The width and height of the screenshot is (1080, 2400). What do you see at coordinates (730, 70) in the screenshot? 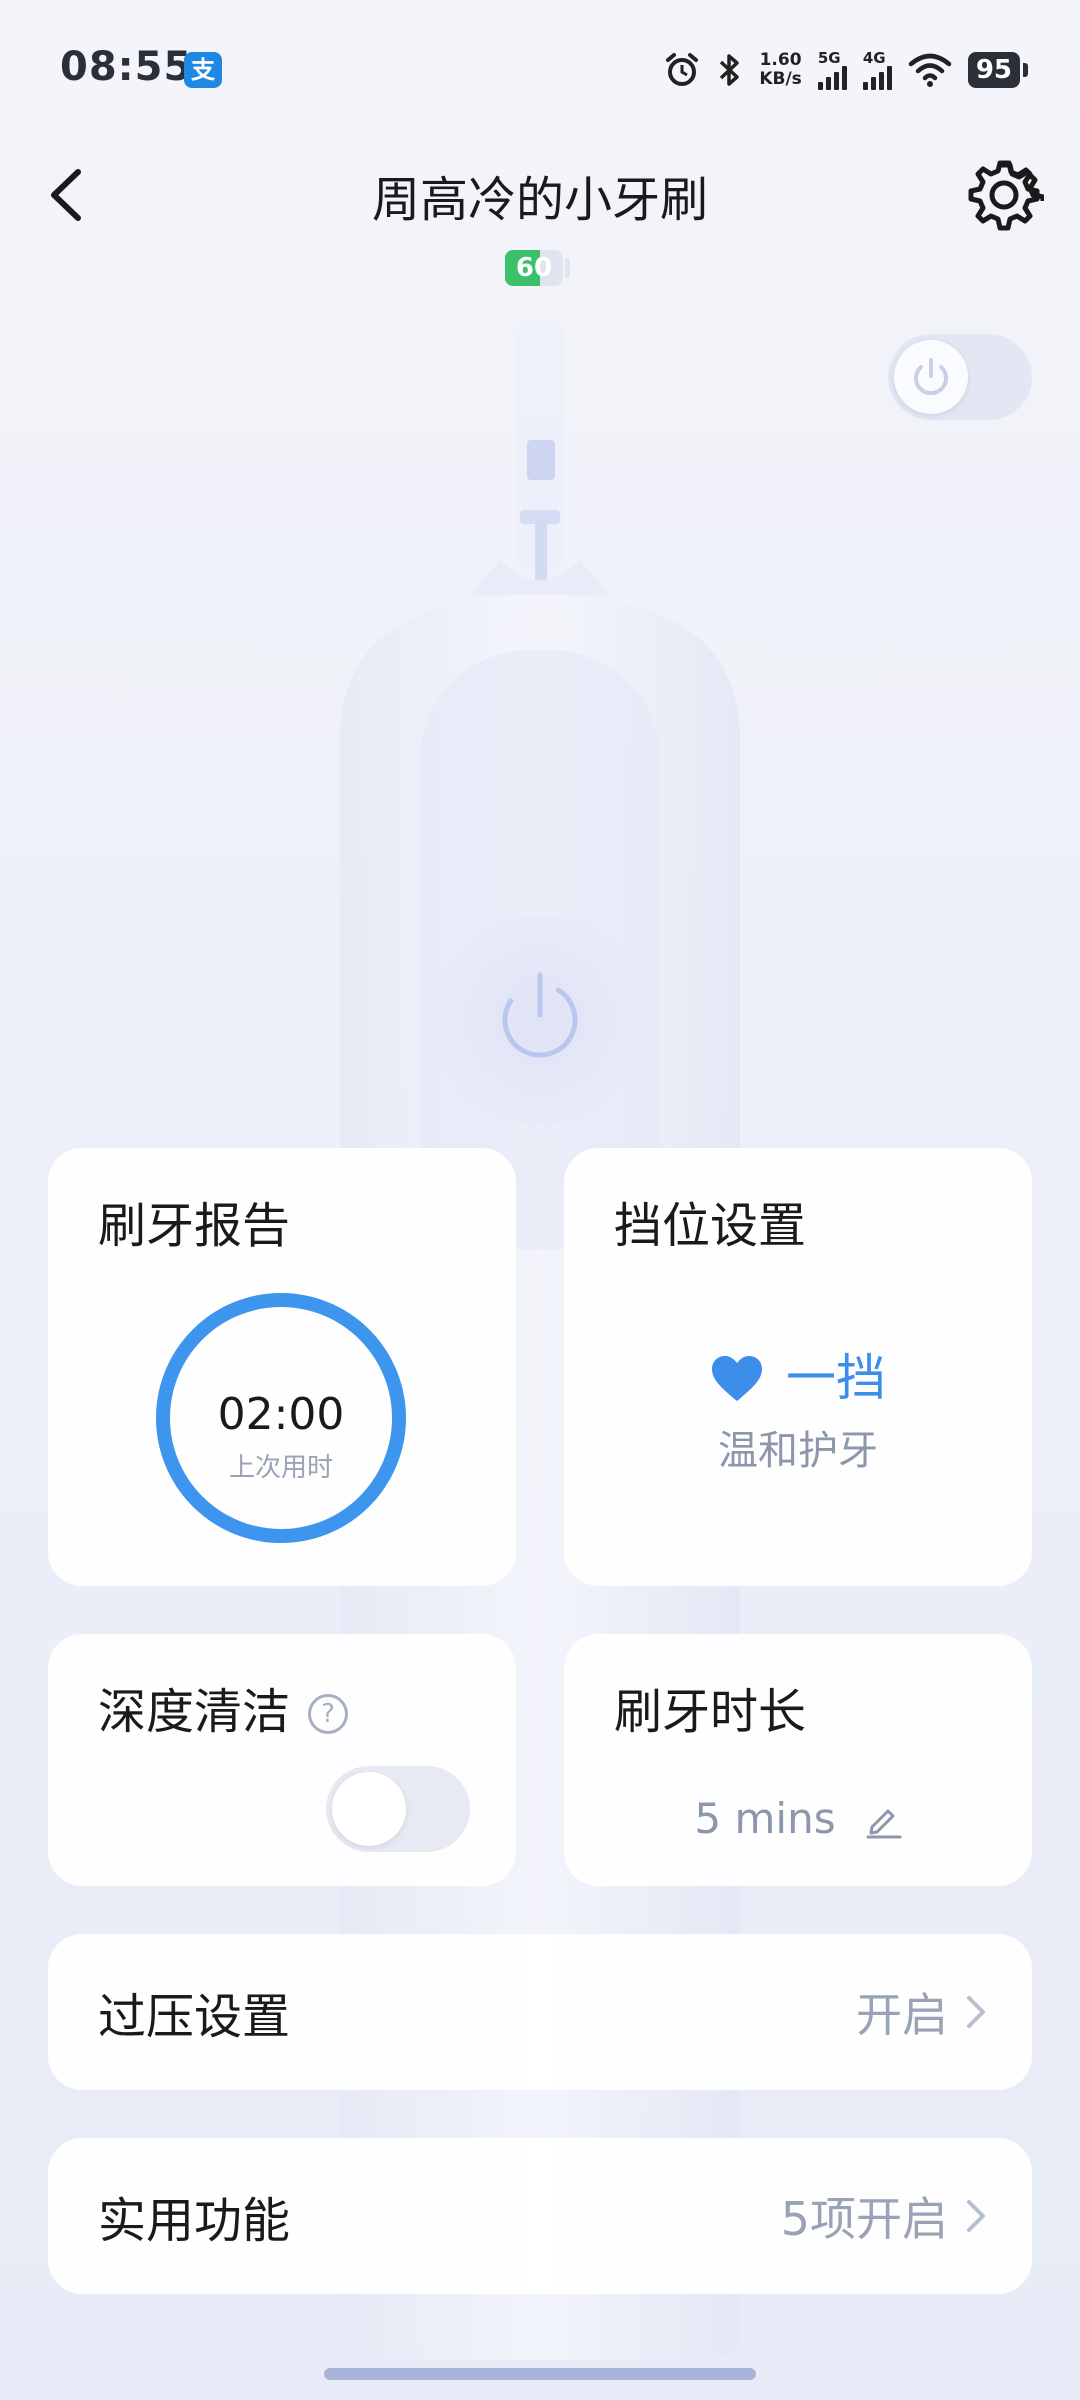
I see `bluetooth-icon` at bounding box center [730, 70].